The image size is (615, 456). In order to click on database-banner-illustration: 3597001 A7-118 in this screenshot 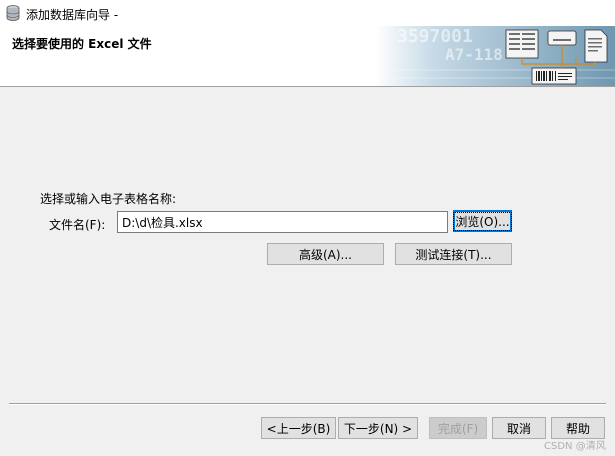, I will do `click(495, 56)`.